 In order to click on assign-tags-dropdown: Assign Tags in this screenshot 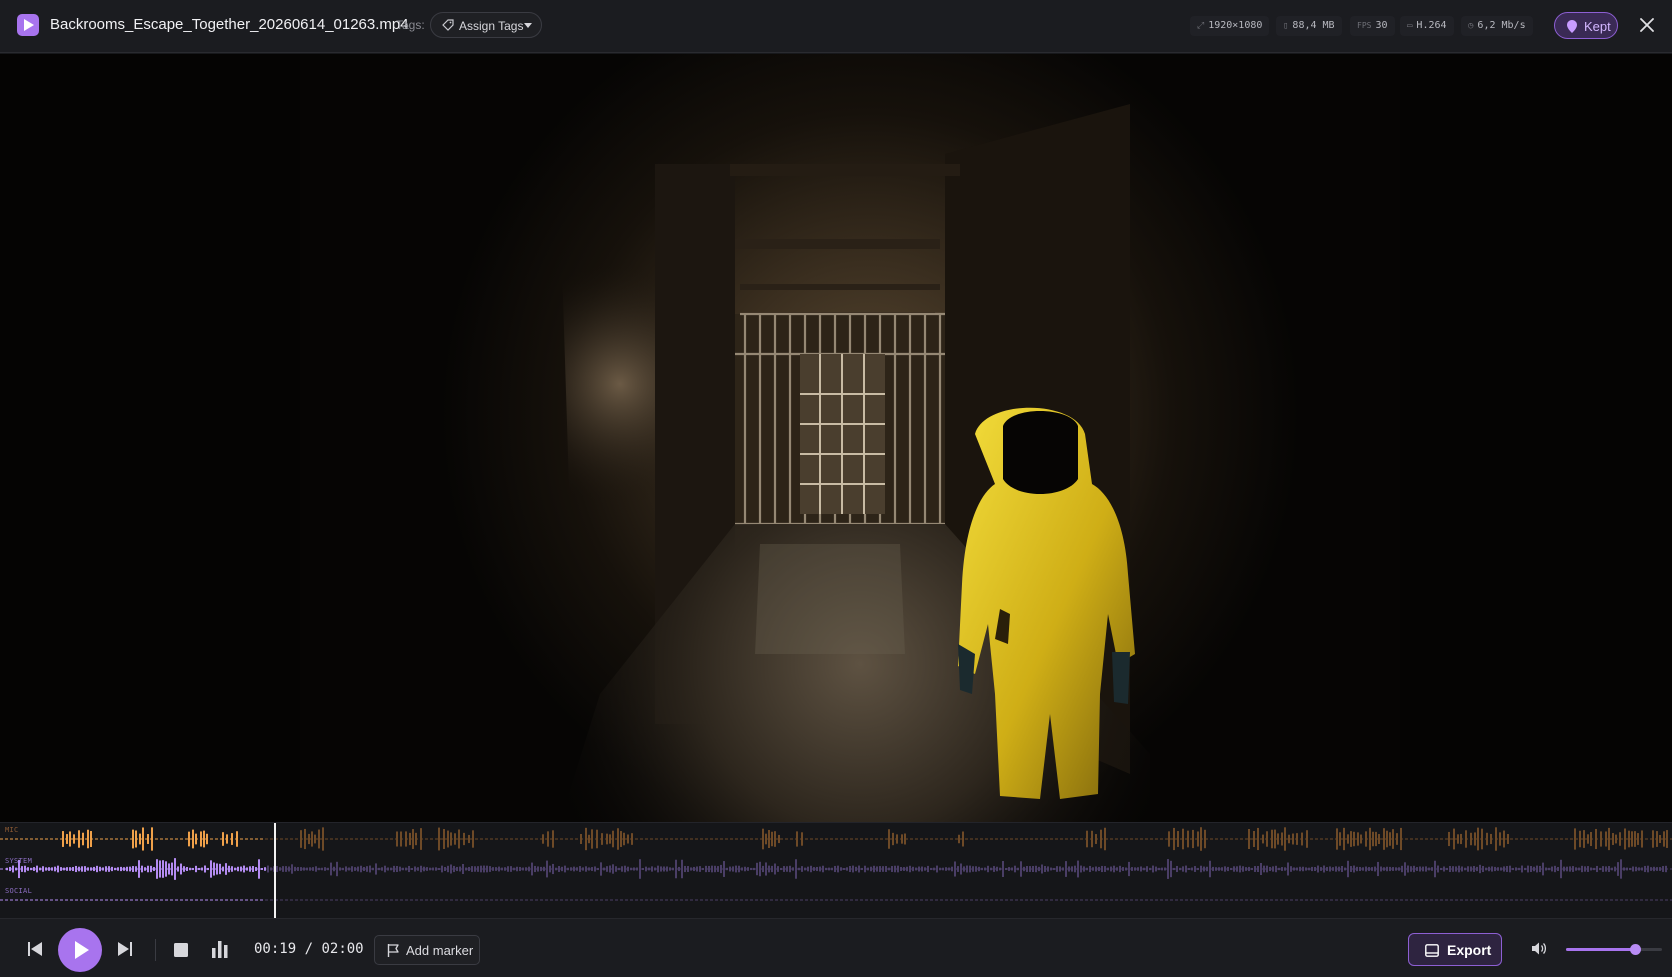, I will do `click(486, 25)`.